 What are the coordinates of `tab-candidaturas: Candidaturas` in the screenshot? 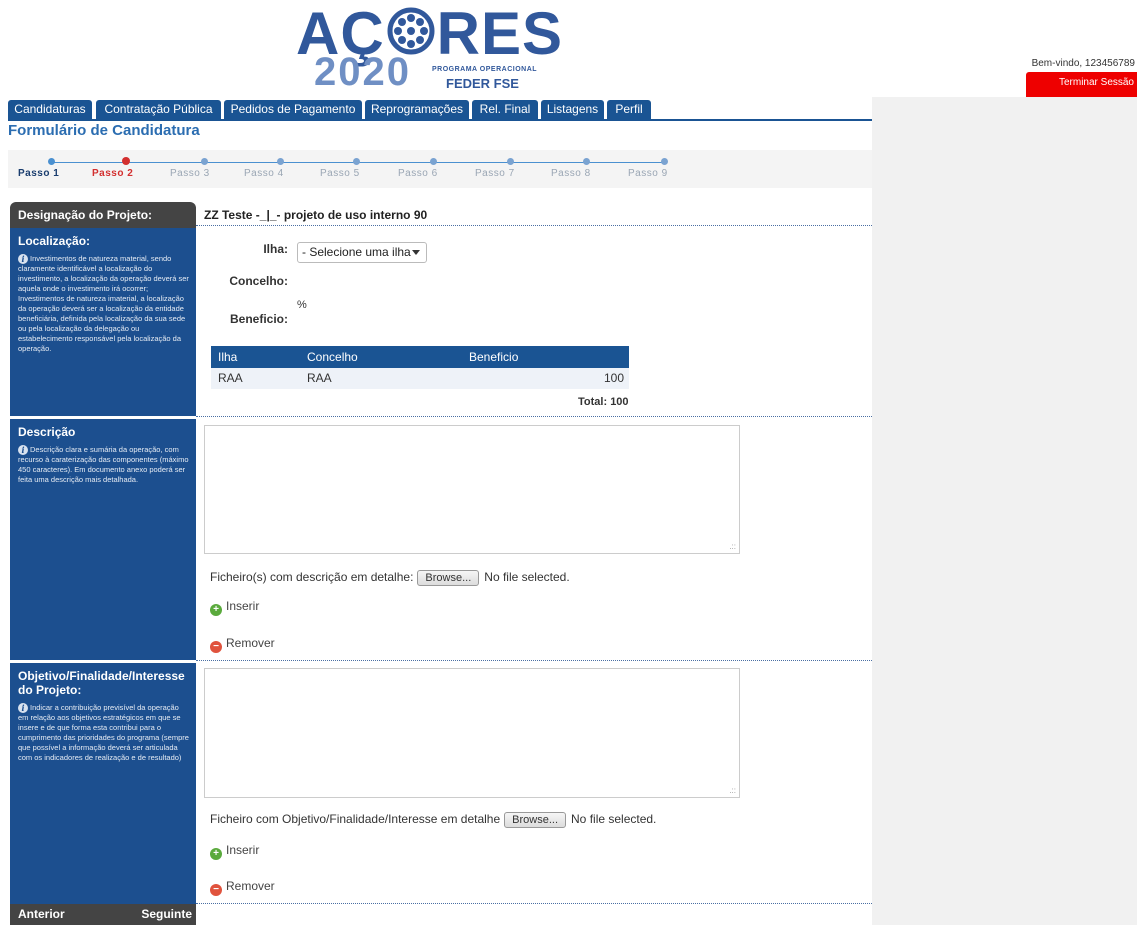 It's located at (50, 109).